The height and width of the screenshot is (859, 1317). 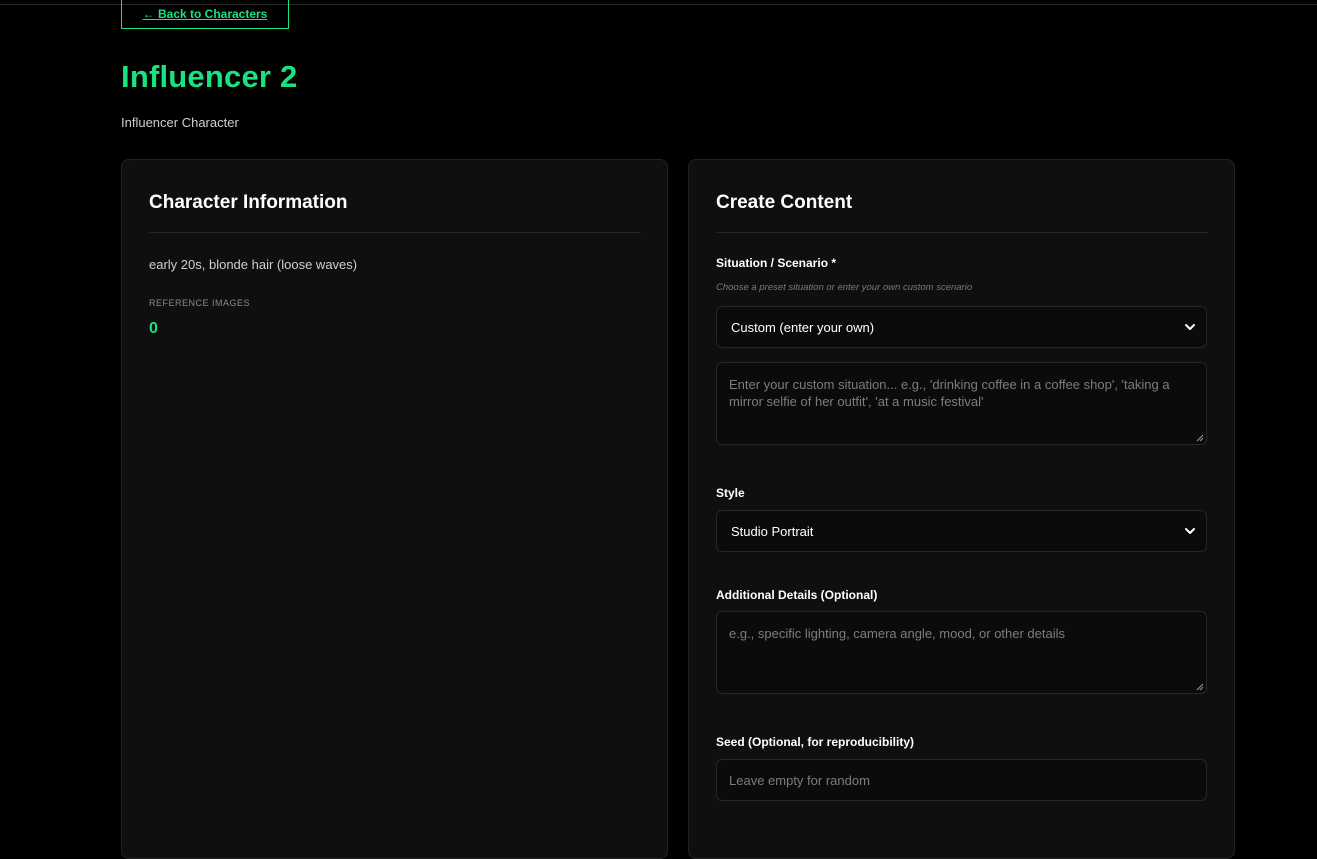 I want to click on situation-label: Situation / Scenario *, so click(x=776, y=263).